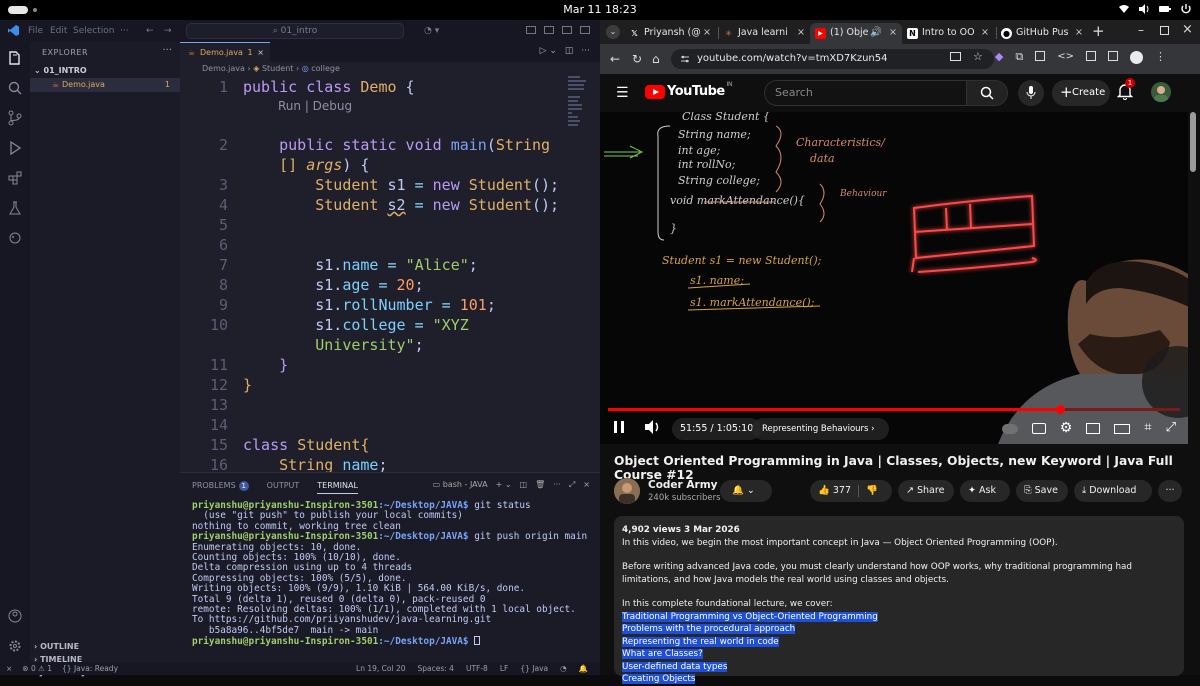  I want to click on explorer-icon, so click(15, 58).